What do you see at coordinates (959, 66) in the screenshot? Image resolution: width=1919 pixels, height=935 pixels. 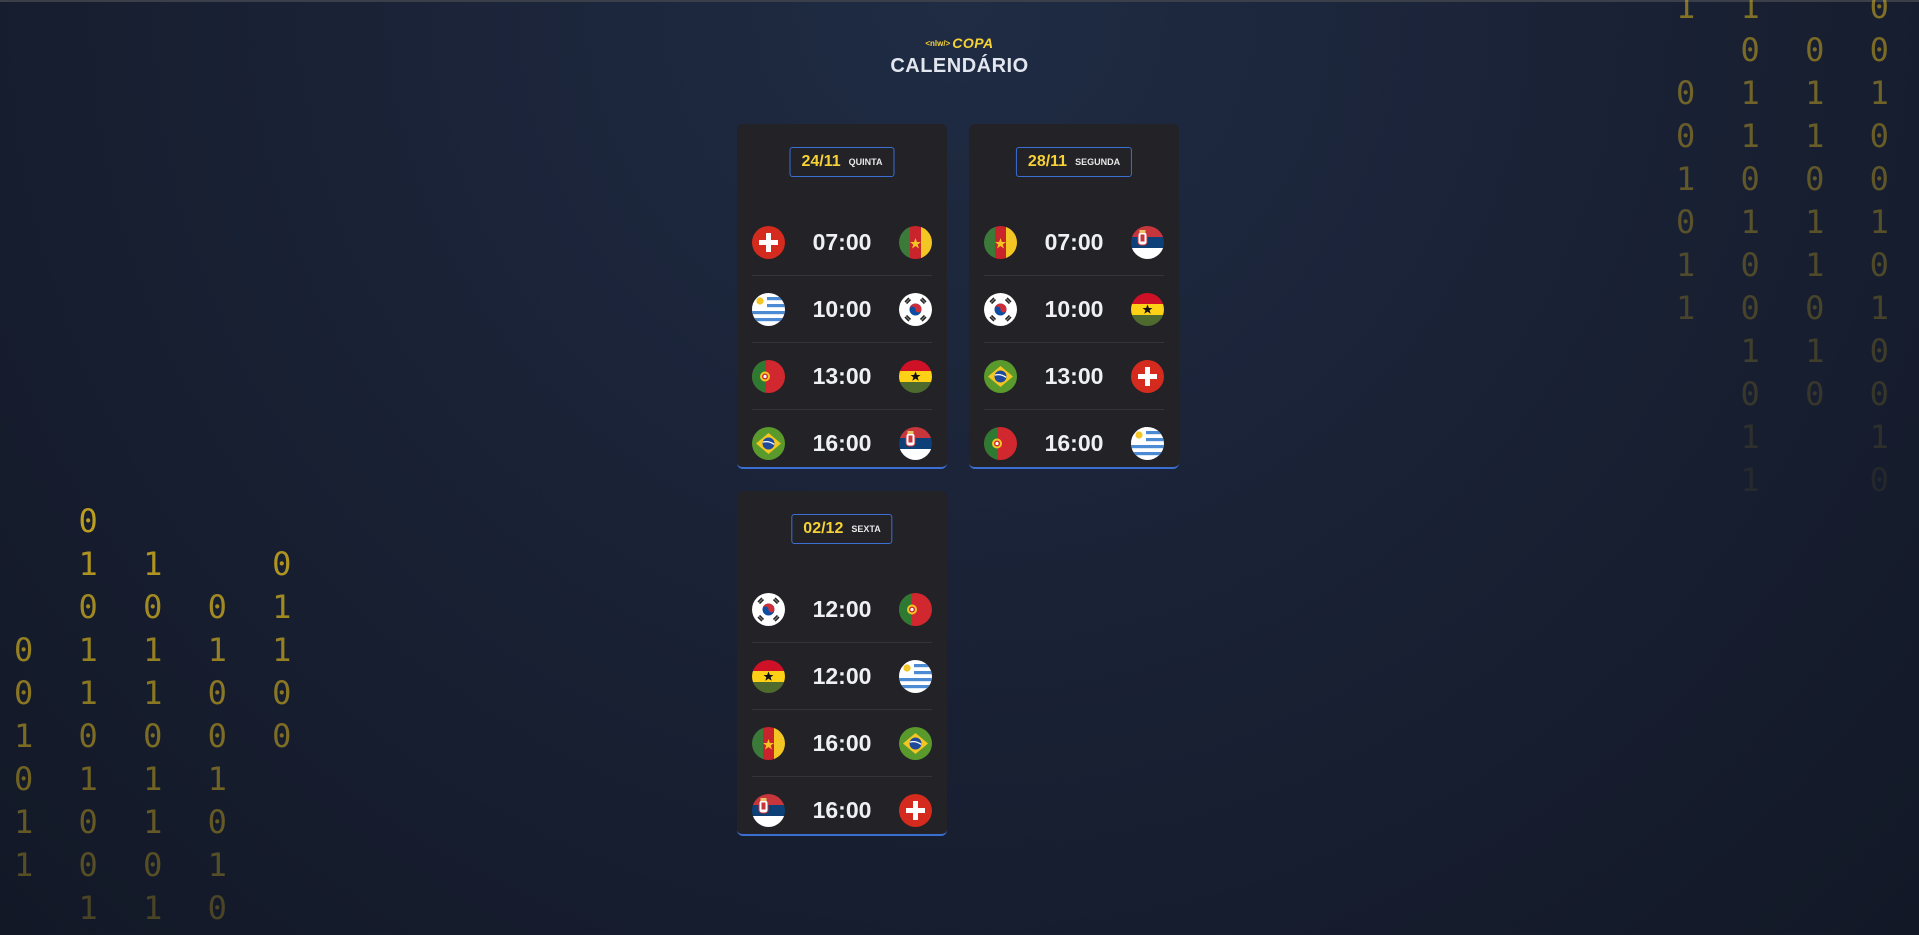 I see `page-title: CALENDÁRIO` at bounding box center [959, 66].